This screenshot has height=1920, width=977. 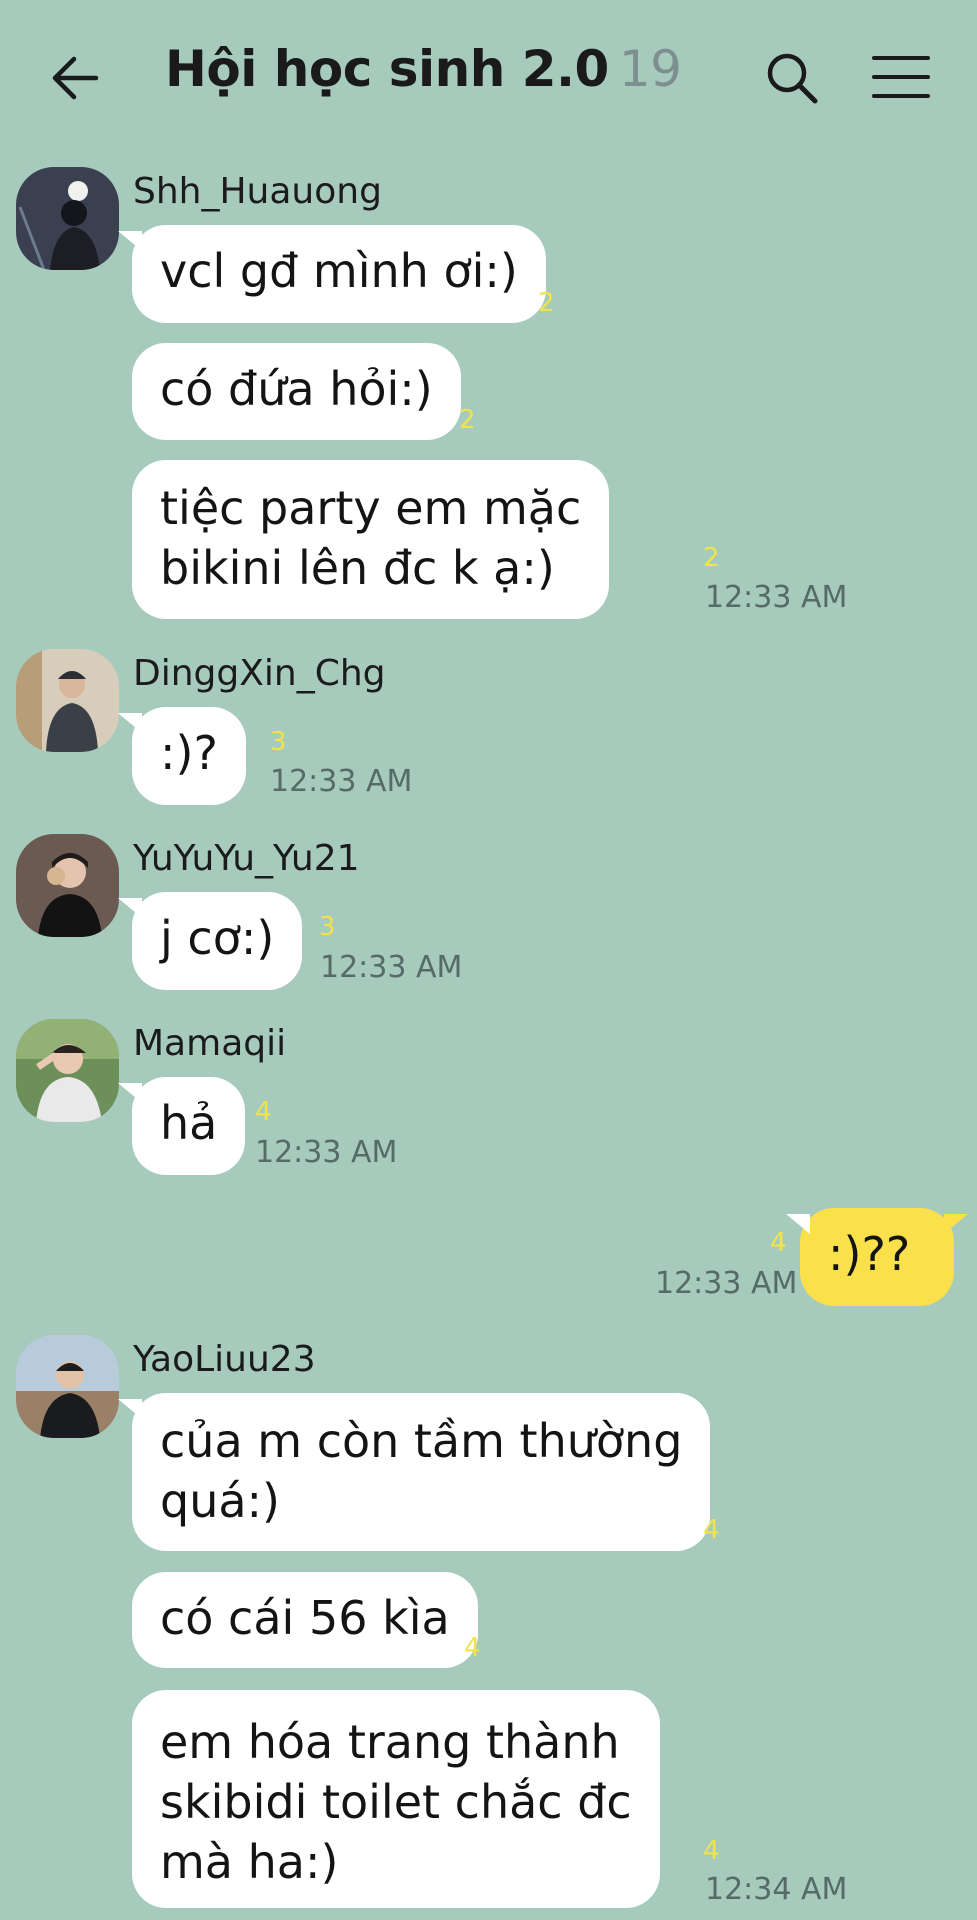 What do you see at coordinates (259, 673) in the screenshot?
I see `sender-name: DinggXin_Chg` at bounding box center [259, 673].